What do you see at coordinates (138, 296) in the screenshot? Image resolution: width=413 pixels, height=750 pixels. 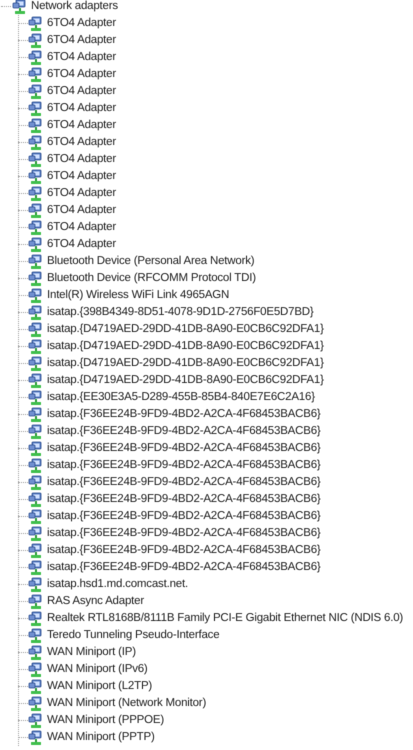 I see `tree-item-label: Intel(R) Wireless WiFi Link 4965AGN` at bounding box center [138, 296].